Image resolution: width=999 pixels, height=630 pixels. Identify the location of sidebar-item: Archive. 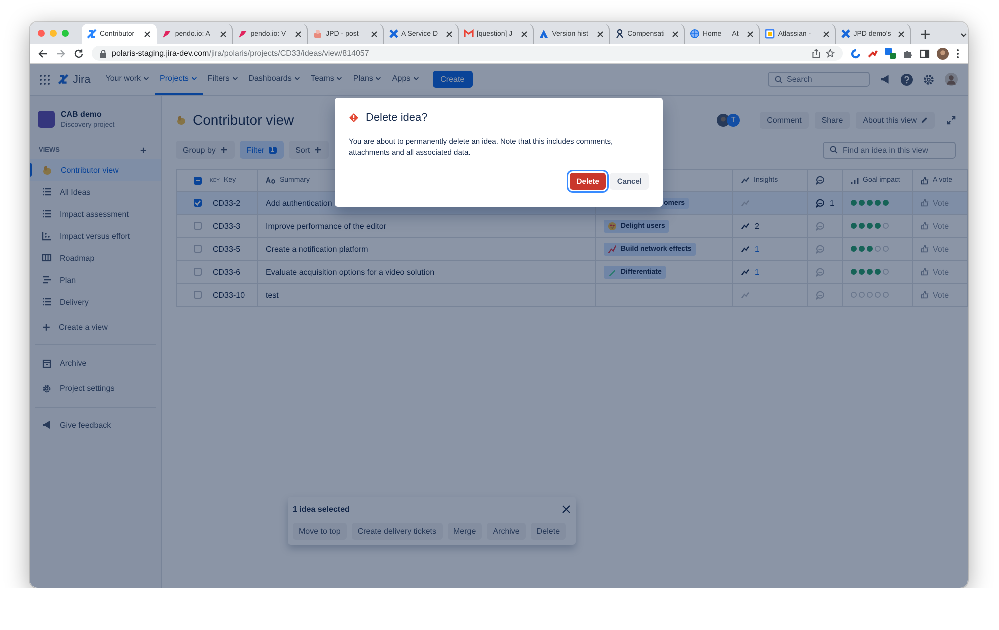
(95, 363).